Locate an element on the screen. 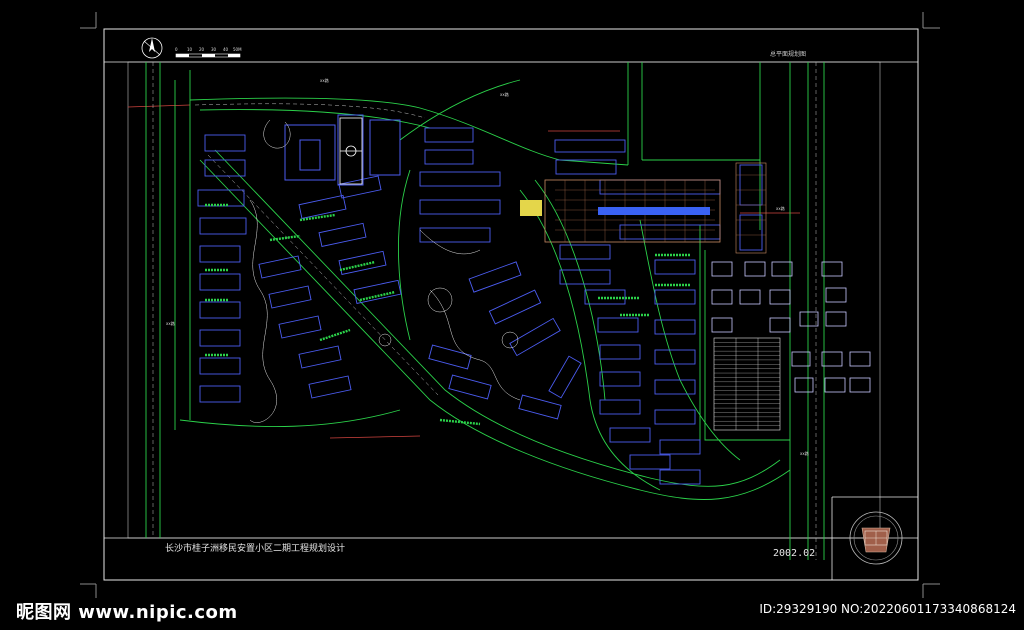 This screenshot has height=630, width=1024. central-plaza is located at coordinates (643, 208).